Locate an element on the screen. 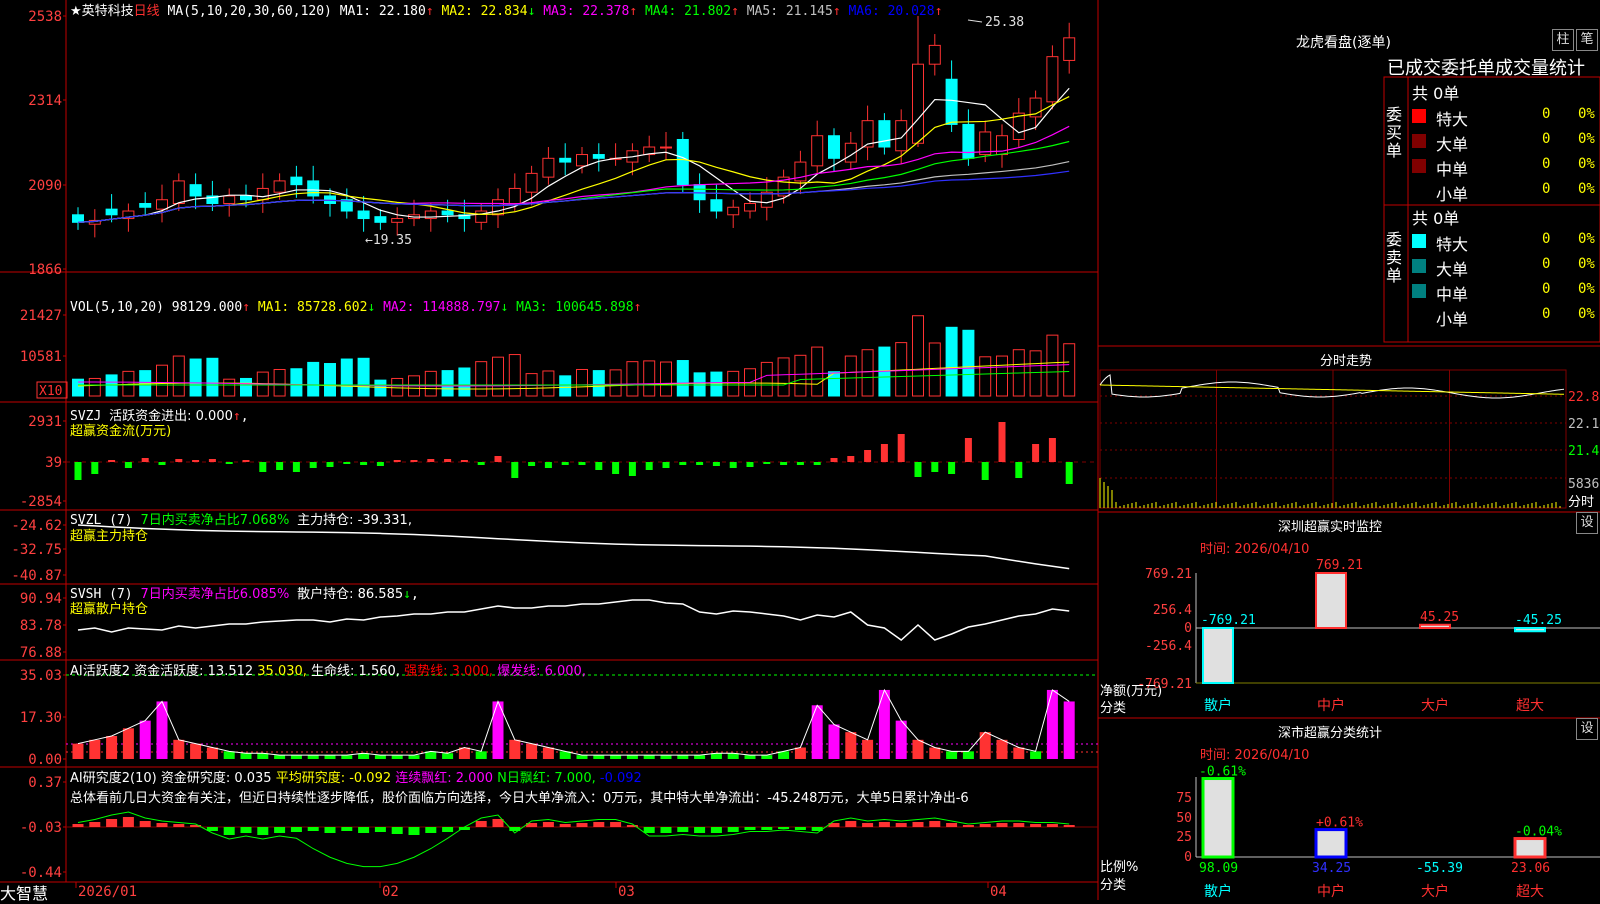 The height and width of the screenshot is (904, 1600). ma-value-arrow-3: ↑ is located at coordinates (735, 11).